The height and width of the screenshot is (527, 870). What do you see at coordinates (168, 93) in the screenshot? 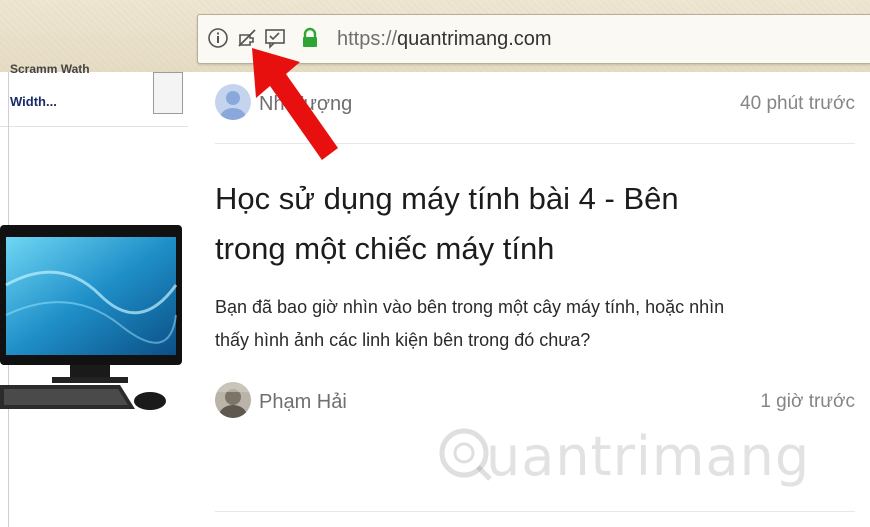
I see `sidebar-scrollbox` at bounding box center [168, 93].